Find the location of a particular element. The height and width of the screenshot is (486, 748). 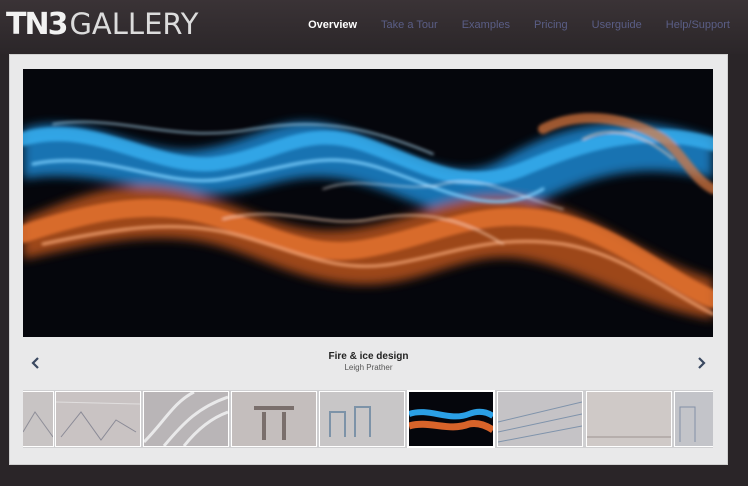

image-caption: Fire & ice design Leigh Prather is located at coordinates (368, 361).